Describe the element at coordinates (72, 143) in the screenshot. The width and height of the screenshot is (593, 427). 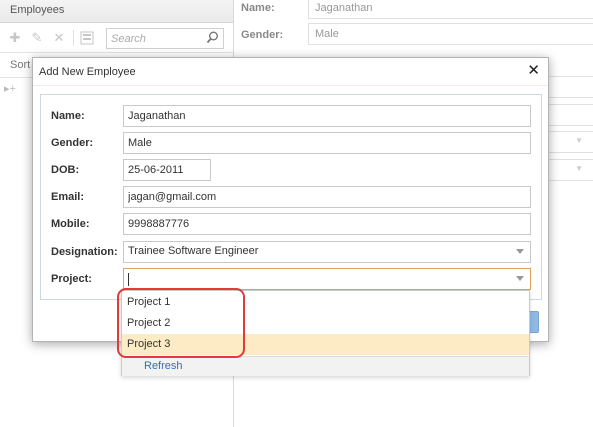
I see `gender-label: Gender:` at that location.